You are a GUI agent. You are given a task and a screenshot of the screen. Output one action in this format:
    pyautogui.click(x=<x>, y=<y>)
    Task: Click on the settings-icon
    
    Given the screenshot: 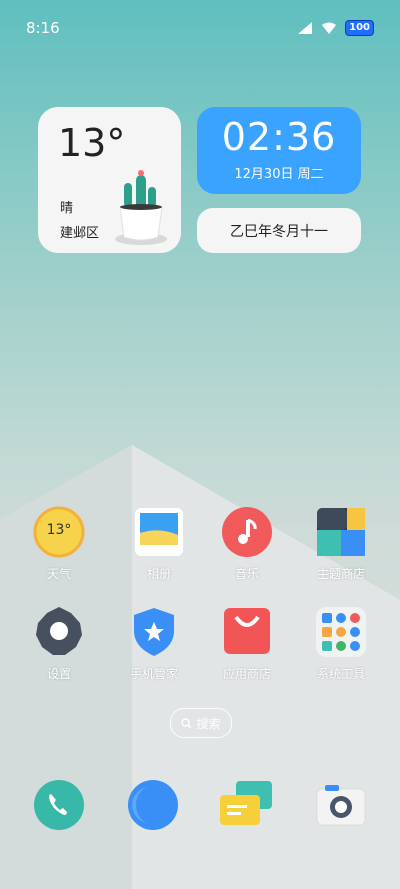 What is the action you would take?
    pyautogui.click(x=59, y=632)
    